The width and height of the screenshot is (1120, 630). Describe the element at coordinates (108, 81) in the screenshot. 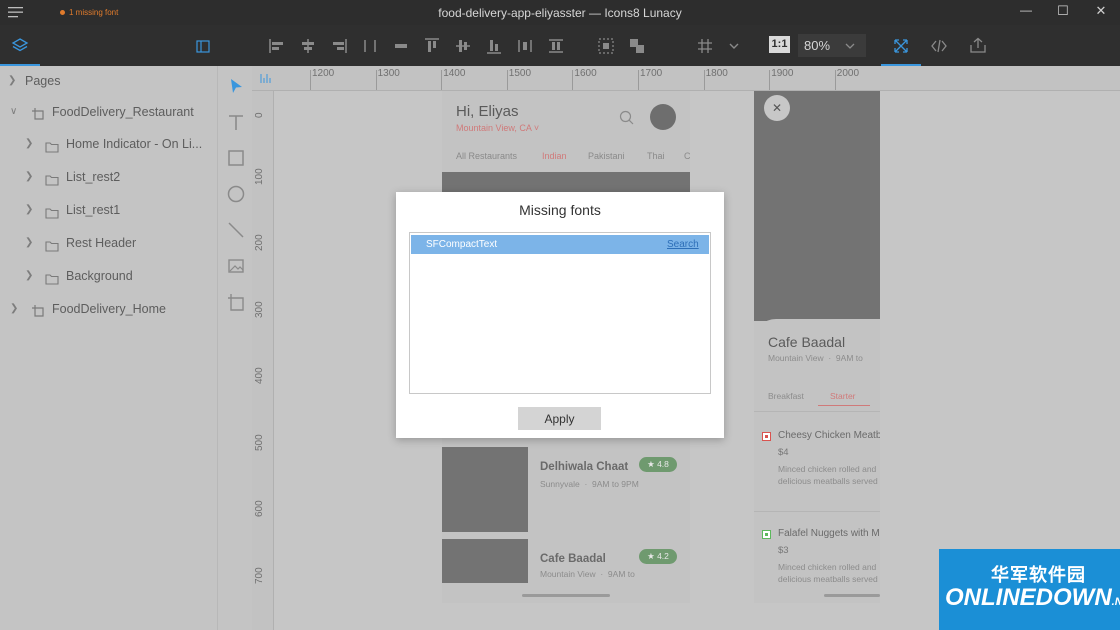

I see `pages-header: ❯ Pages` at that location.